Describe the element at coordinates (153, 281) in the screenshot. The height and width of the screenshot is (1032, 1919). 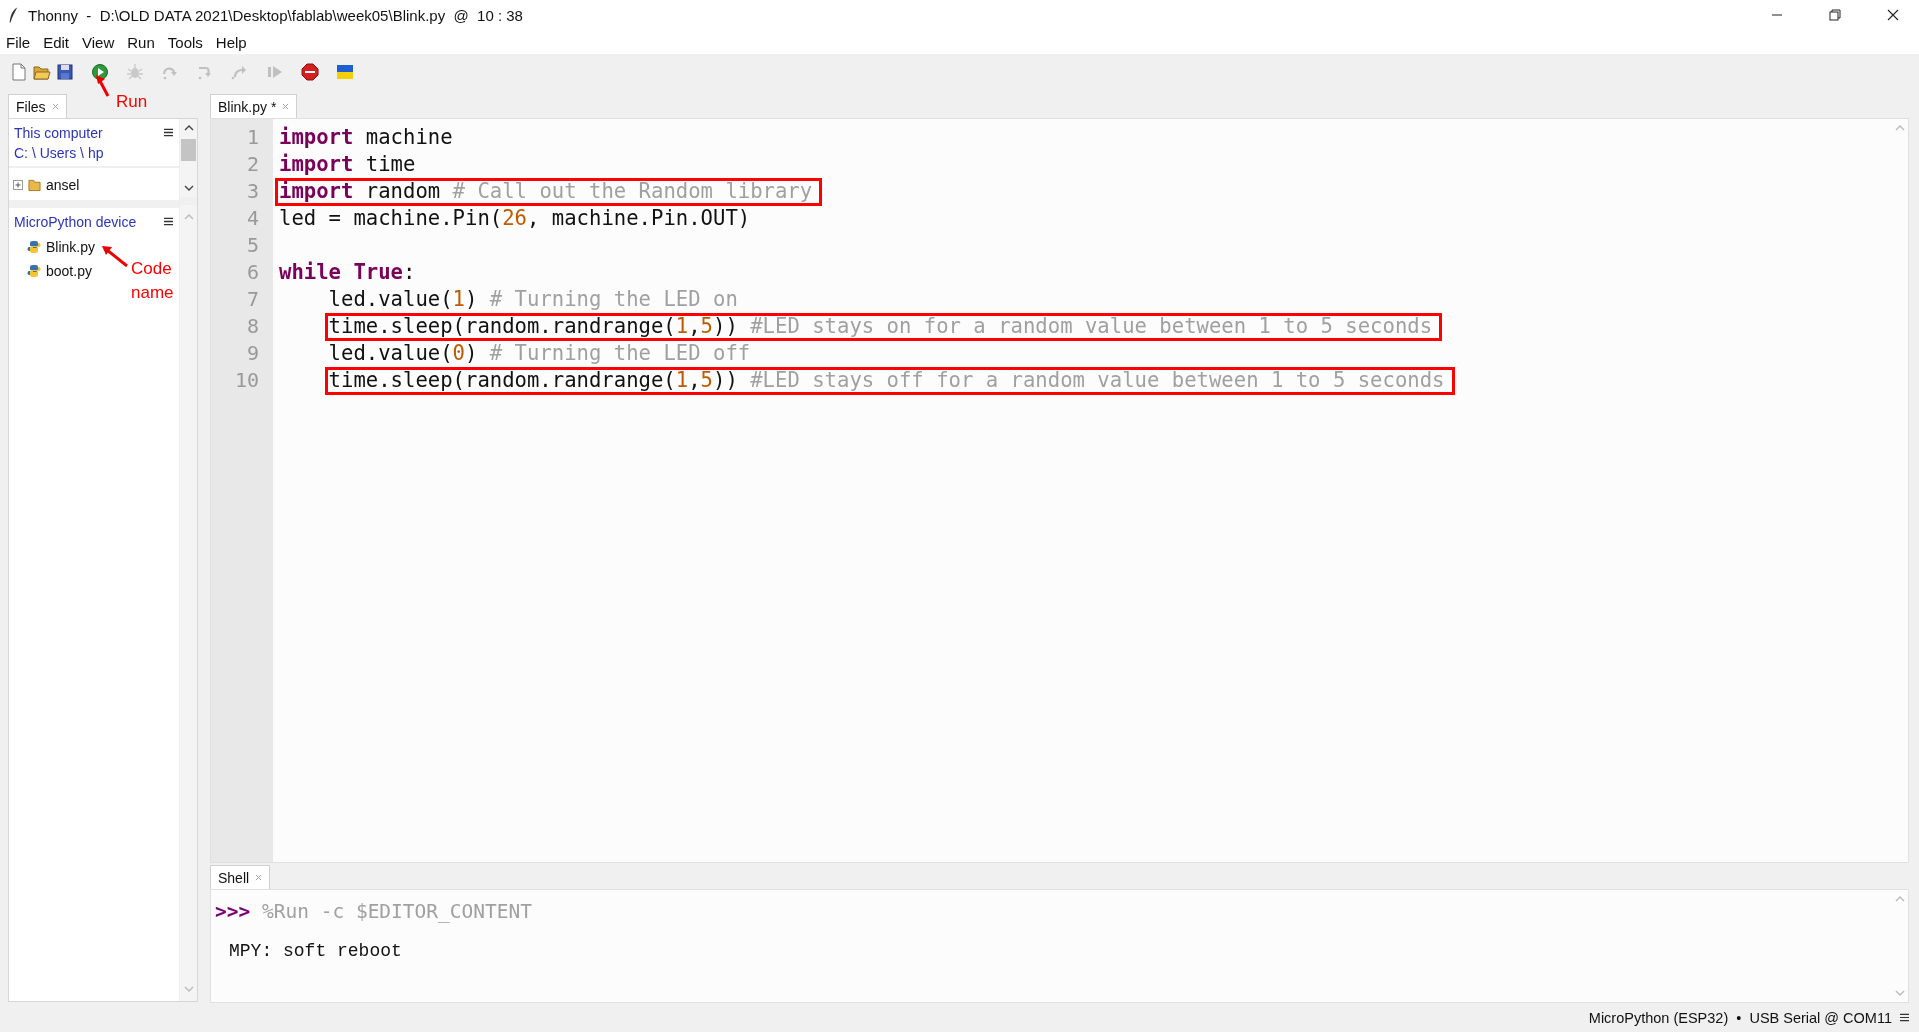
I see `annotation-label: Code name` at that location.